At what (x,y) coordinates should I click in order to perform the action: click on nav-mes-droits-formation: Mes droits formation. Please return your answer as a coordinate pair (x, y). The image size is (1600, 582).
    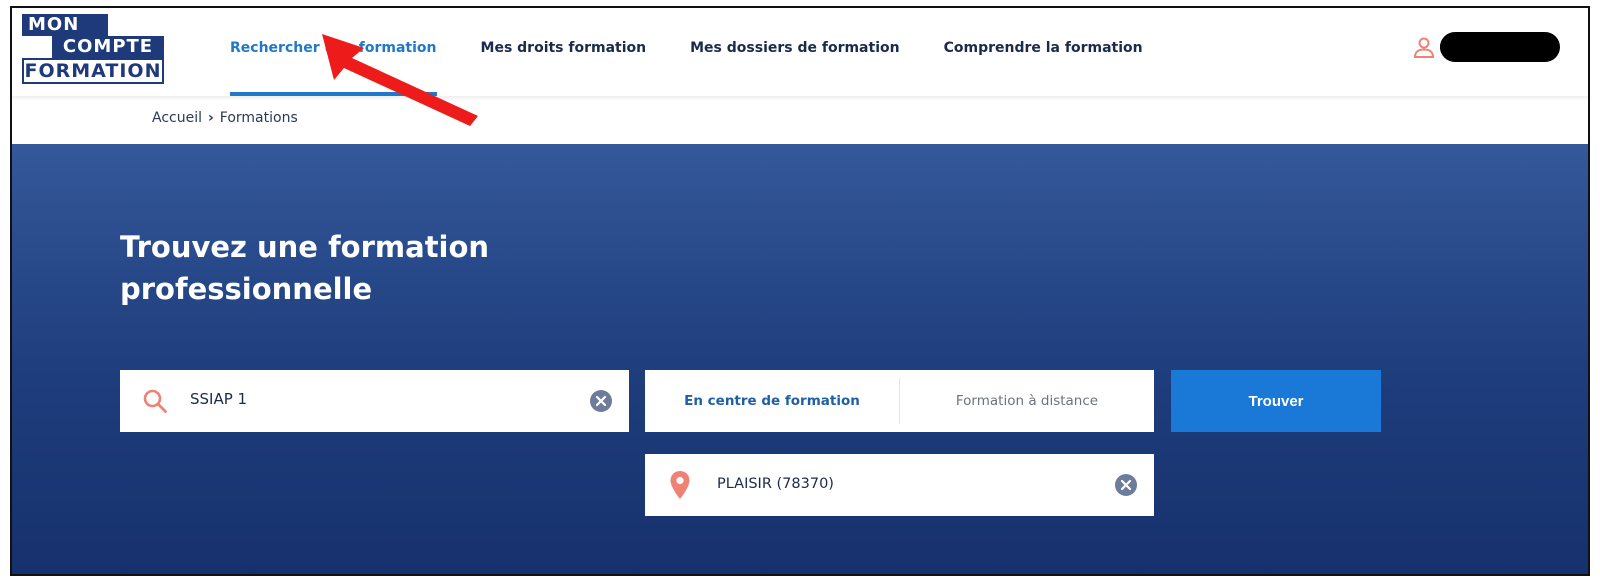
    Looking at the image, I should click on (564, 52).